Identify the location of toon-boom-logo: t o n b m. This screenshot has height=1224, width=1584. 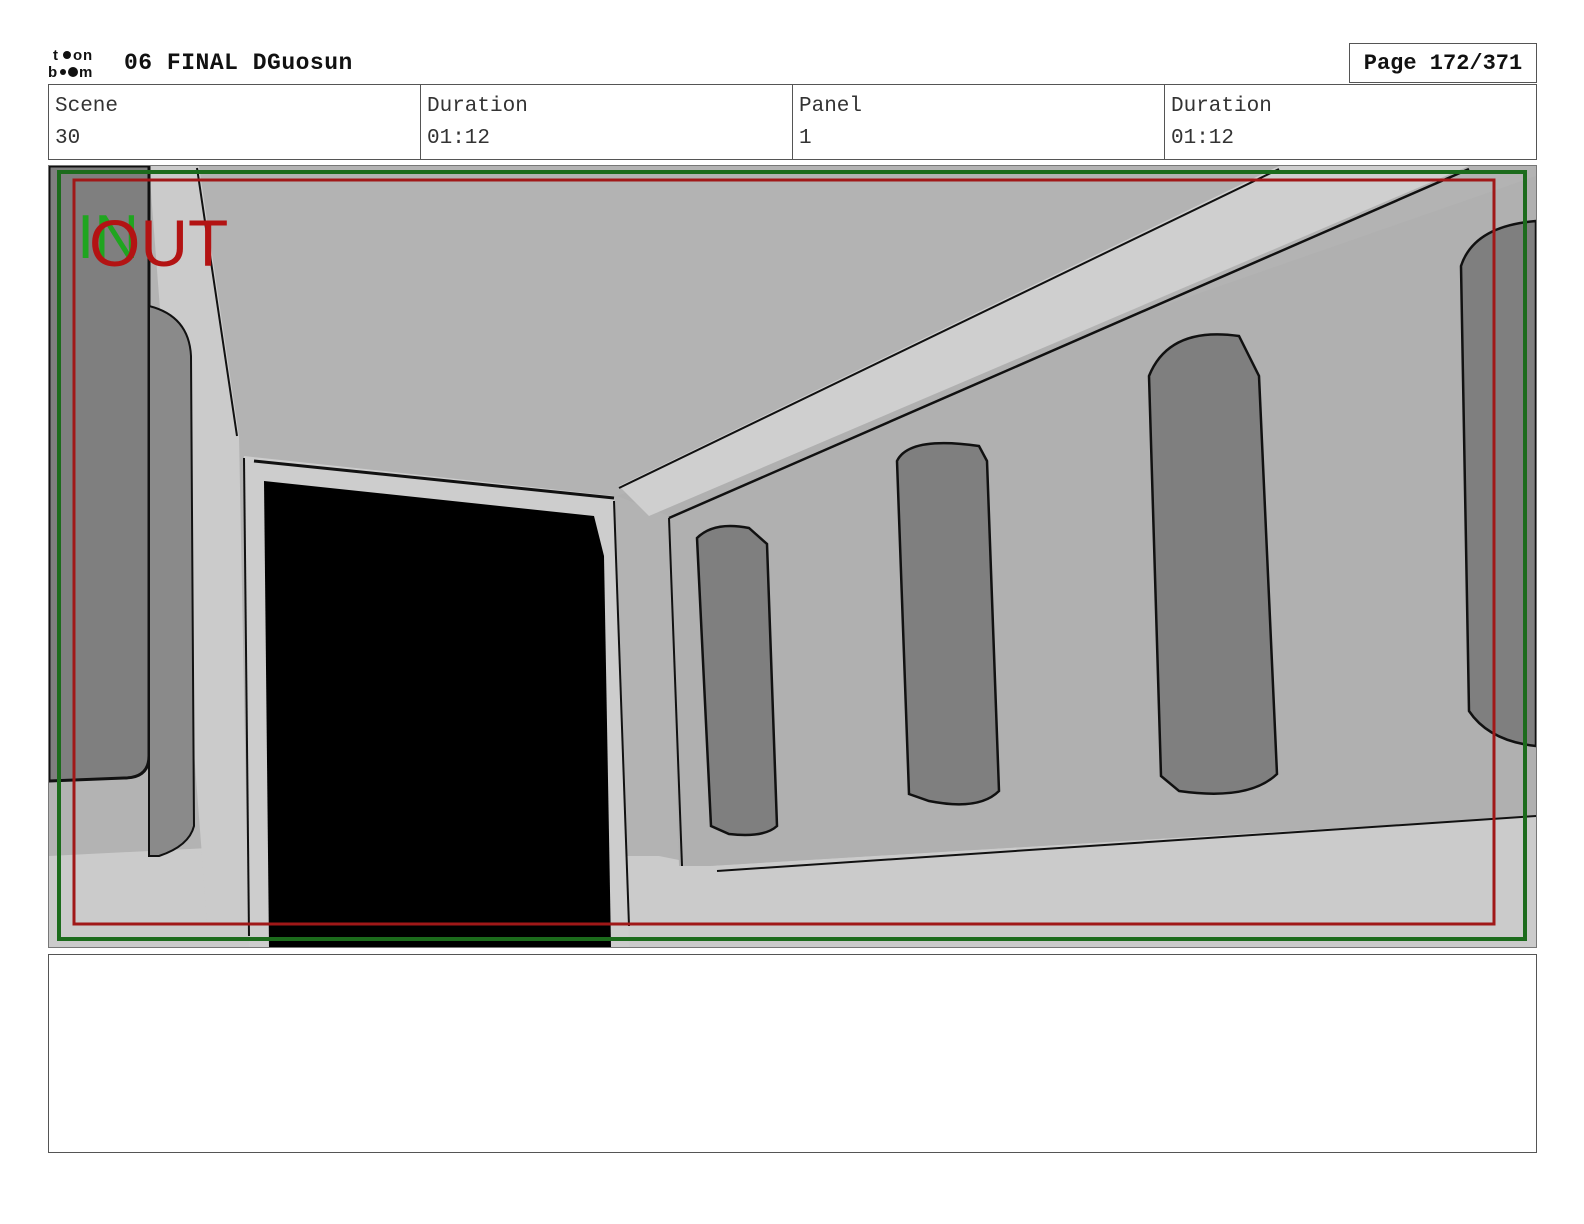
(78, 63).